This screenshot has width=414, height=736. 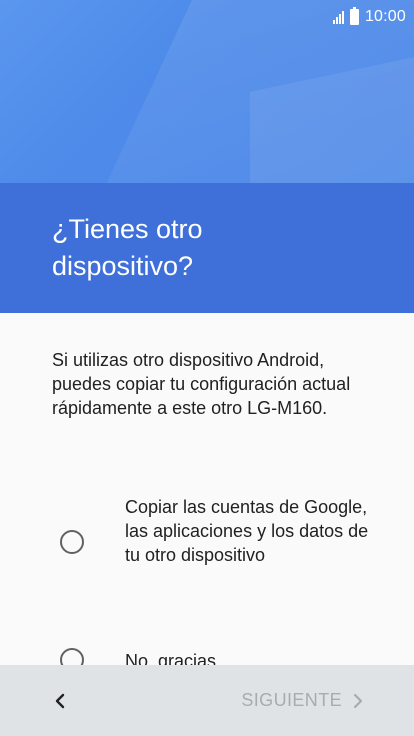 I want to click on next-button: SIGUIENTE, so click(x=302, y=700).